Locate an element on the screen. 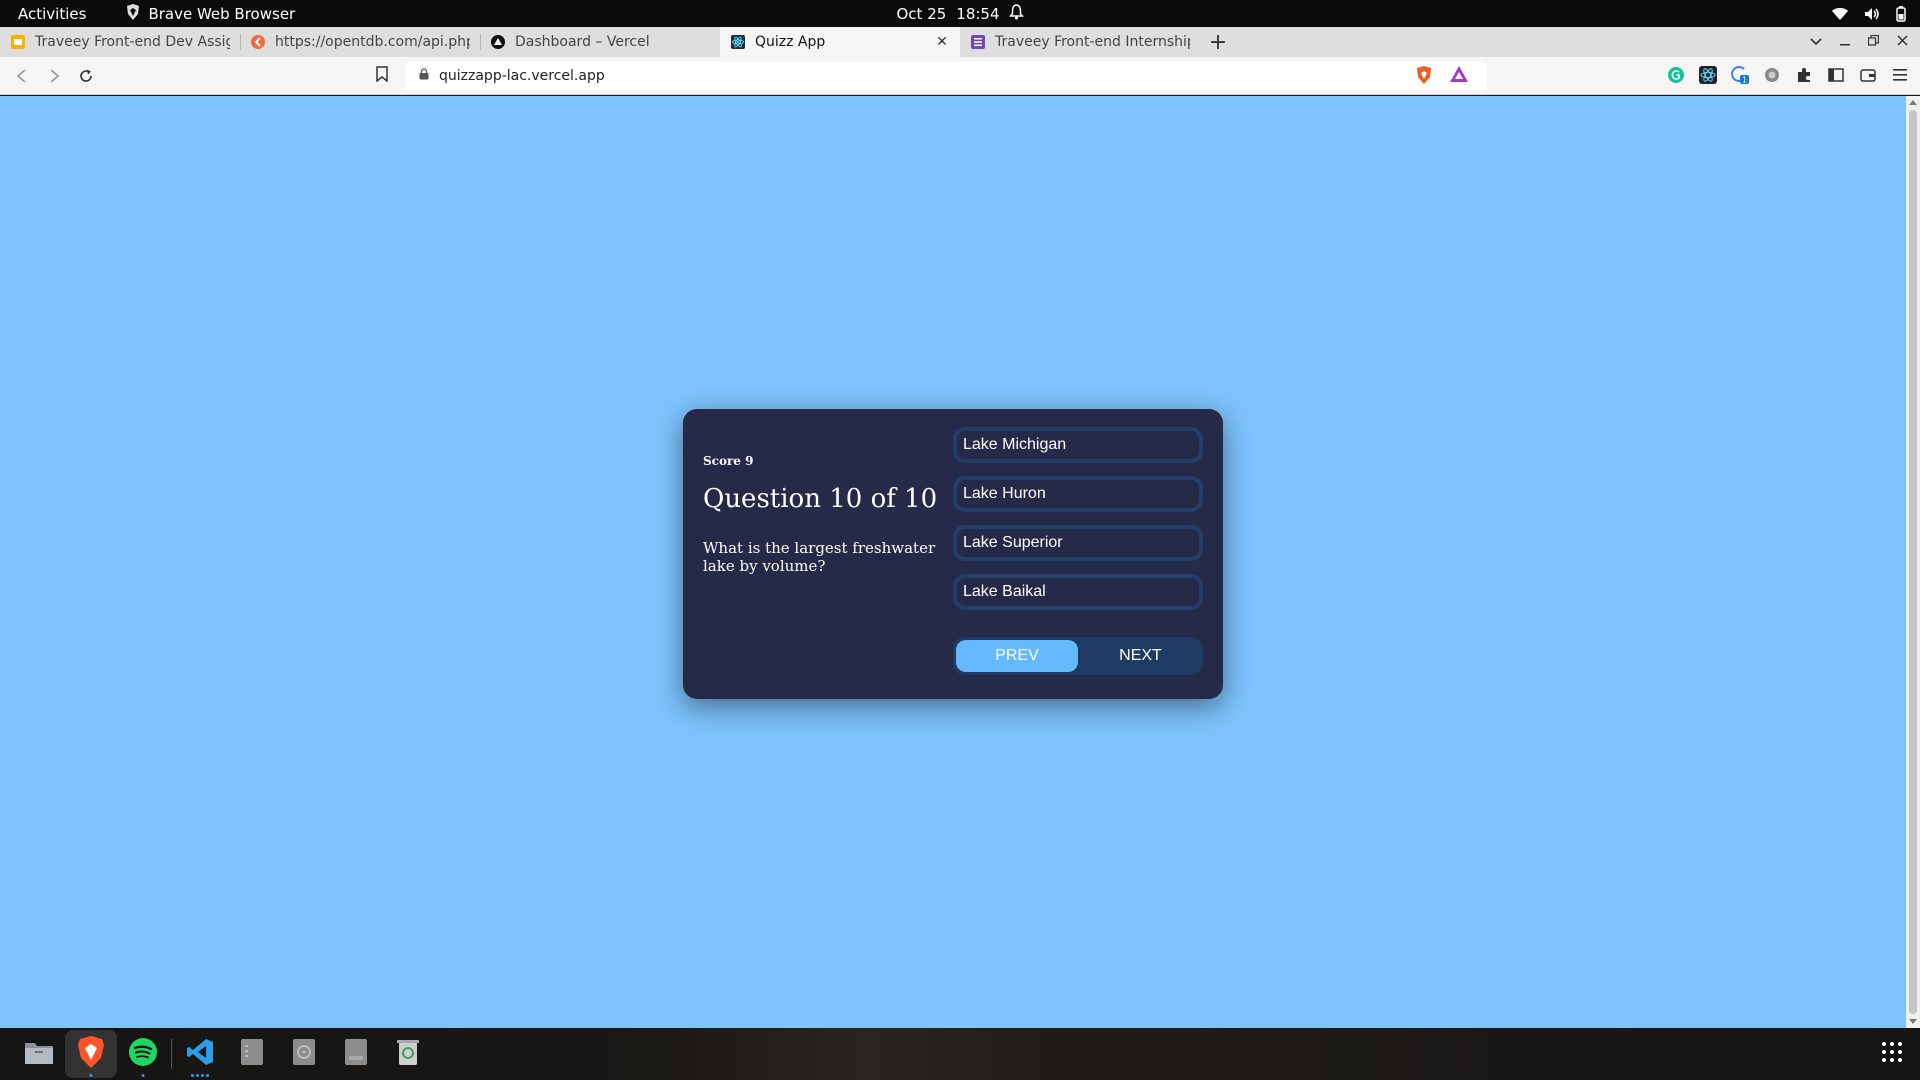 This screenshot has width=1920, height=1080. dock-brave is located at coordinates (91, 1054).